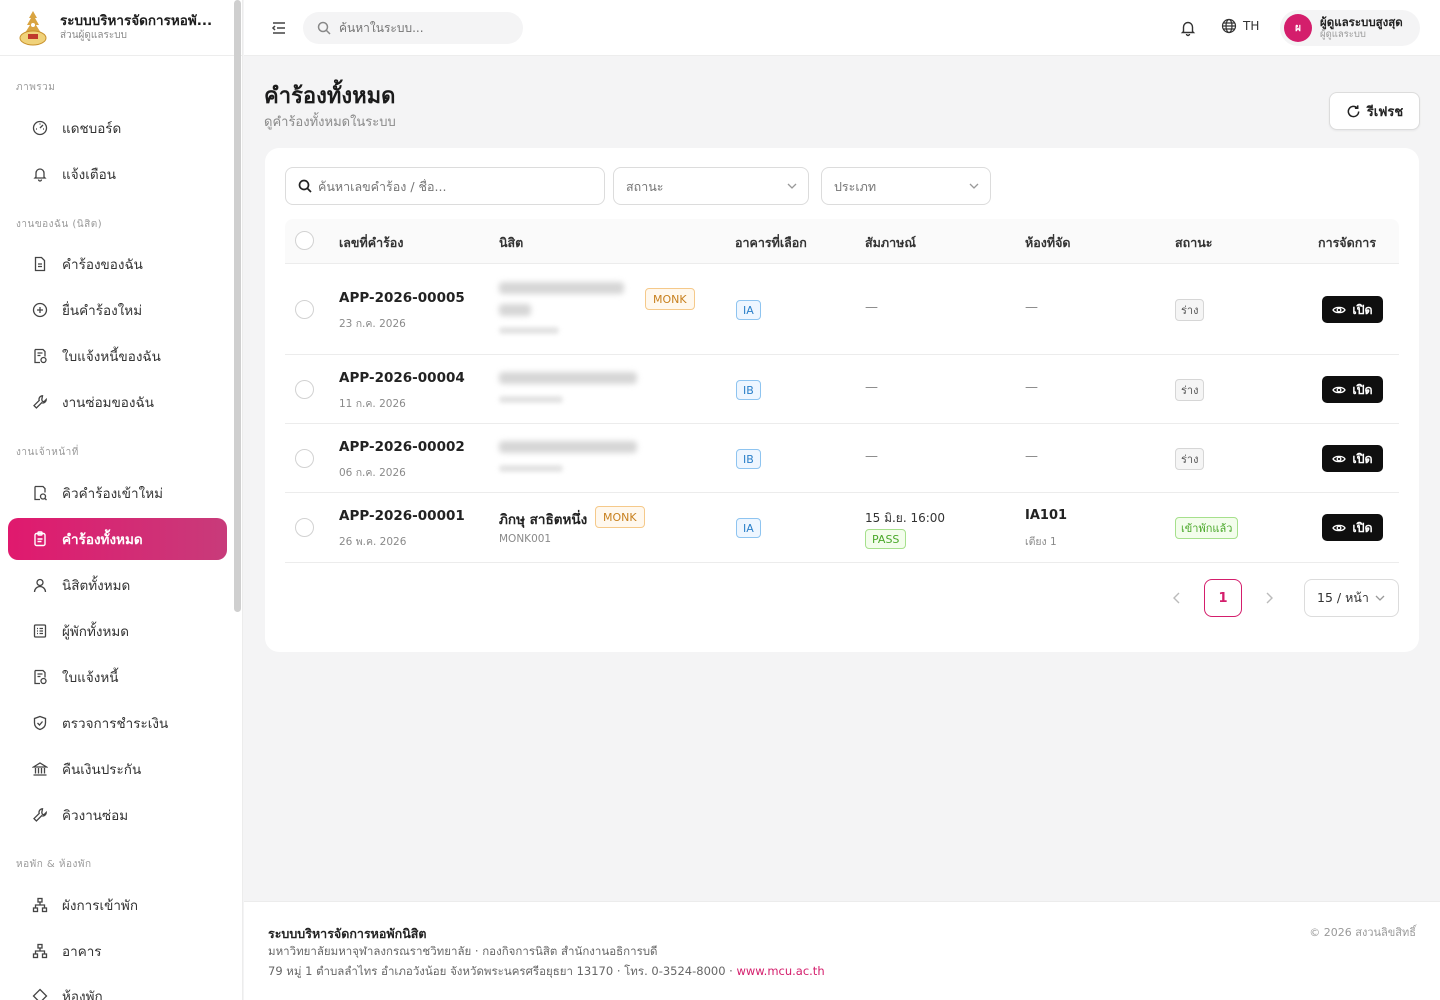  What do you see at coordinates (117, 815) in the screenshot?
I see `sidebar-item-repair-queue: คิวงานซ่อม` at bounding box center [117, 815].